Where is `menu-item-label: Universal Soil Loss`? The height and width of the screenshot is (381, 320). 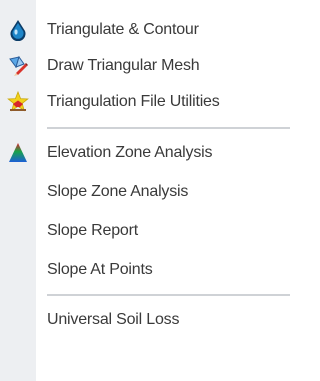 menu-item-label: Universal Soil Loss is located at coordinates (113, 319).